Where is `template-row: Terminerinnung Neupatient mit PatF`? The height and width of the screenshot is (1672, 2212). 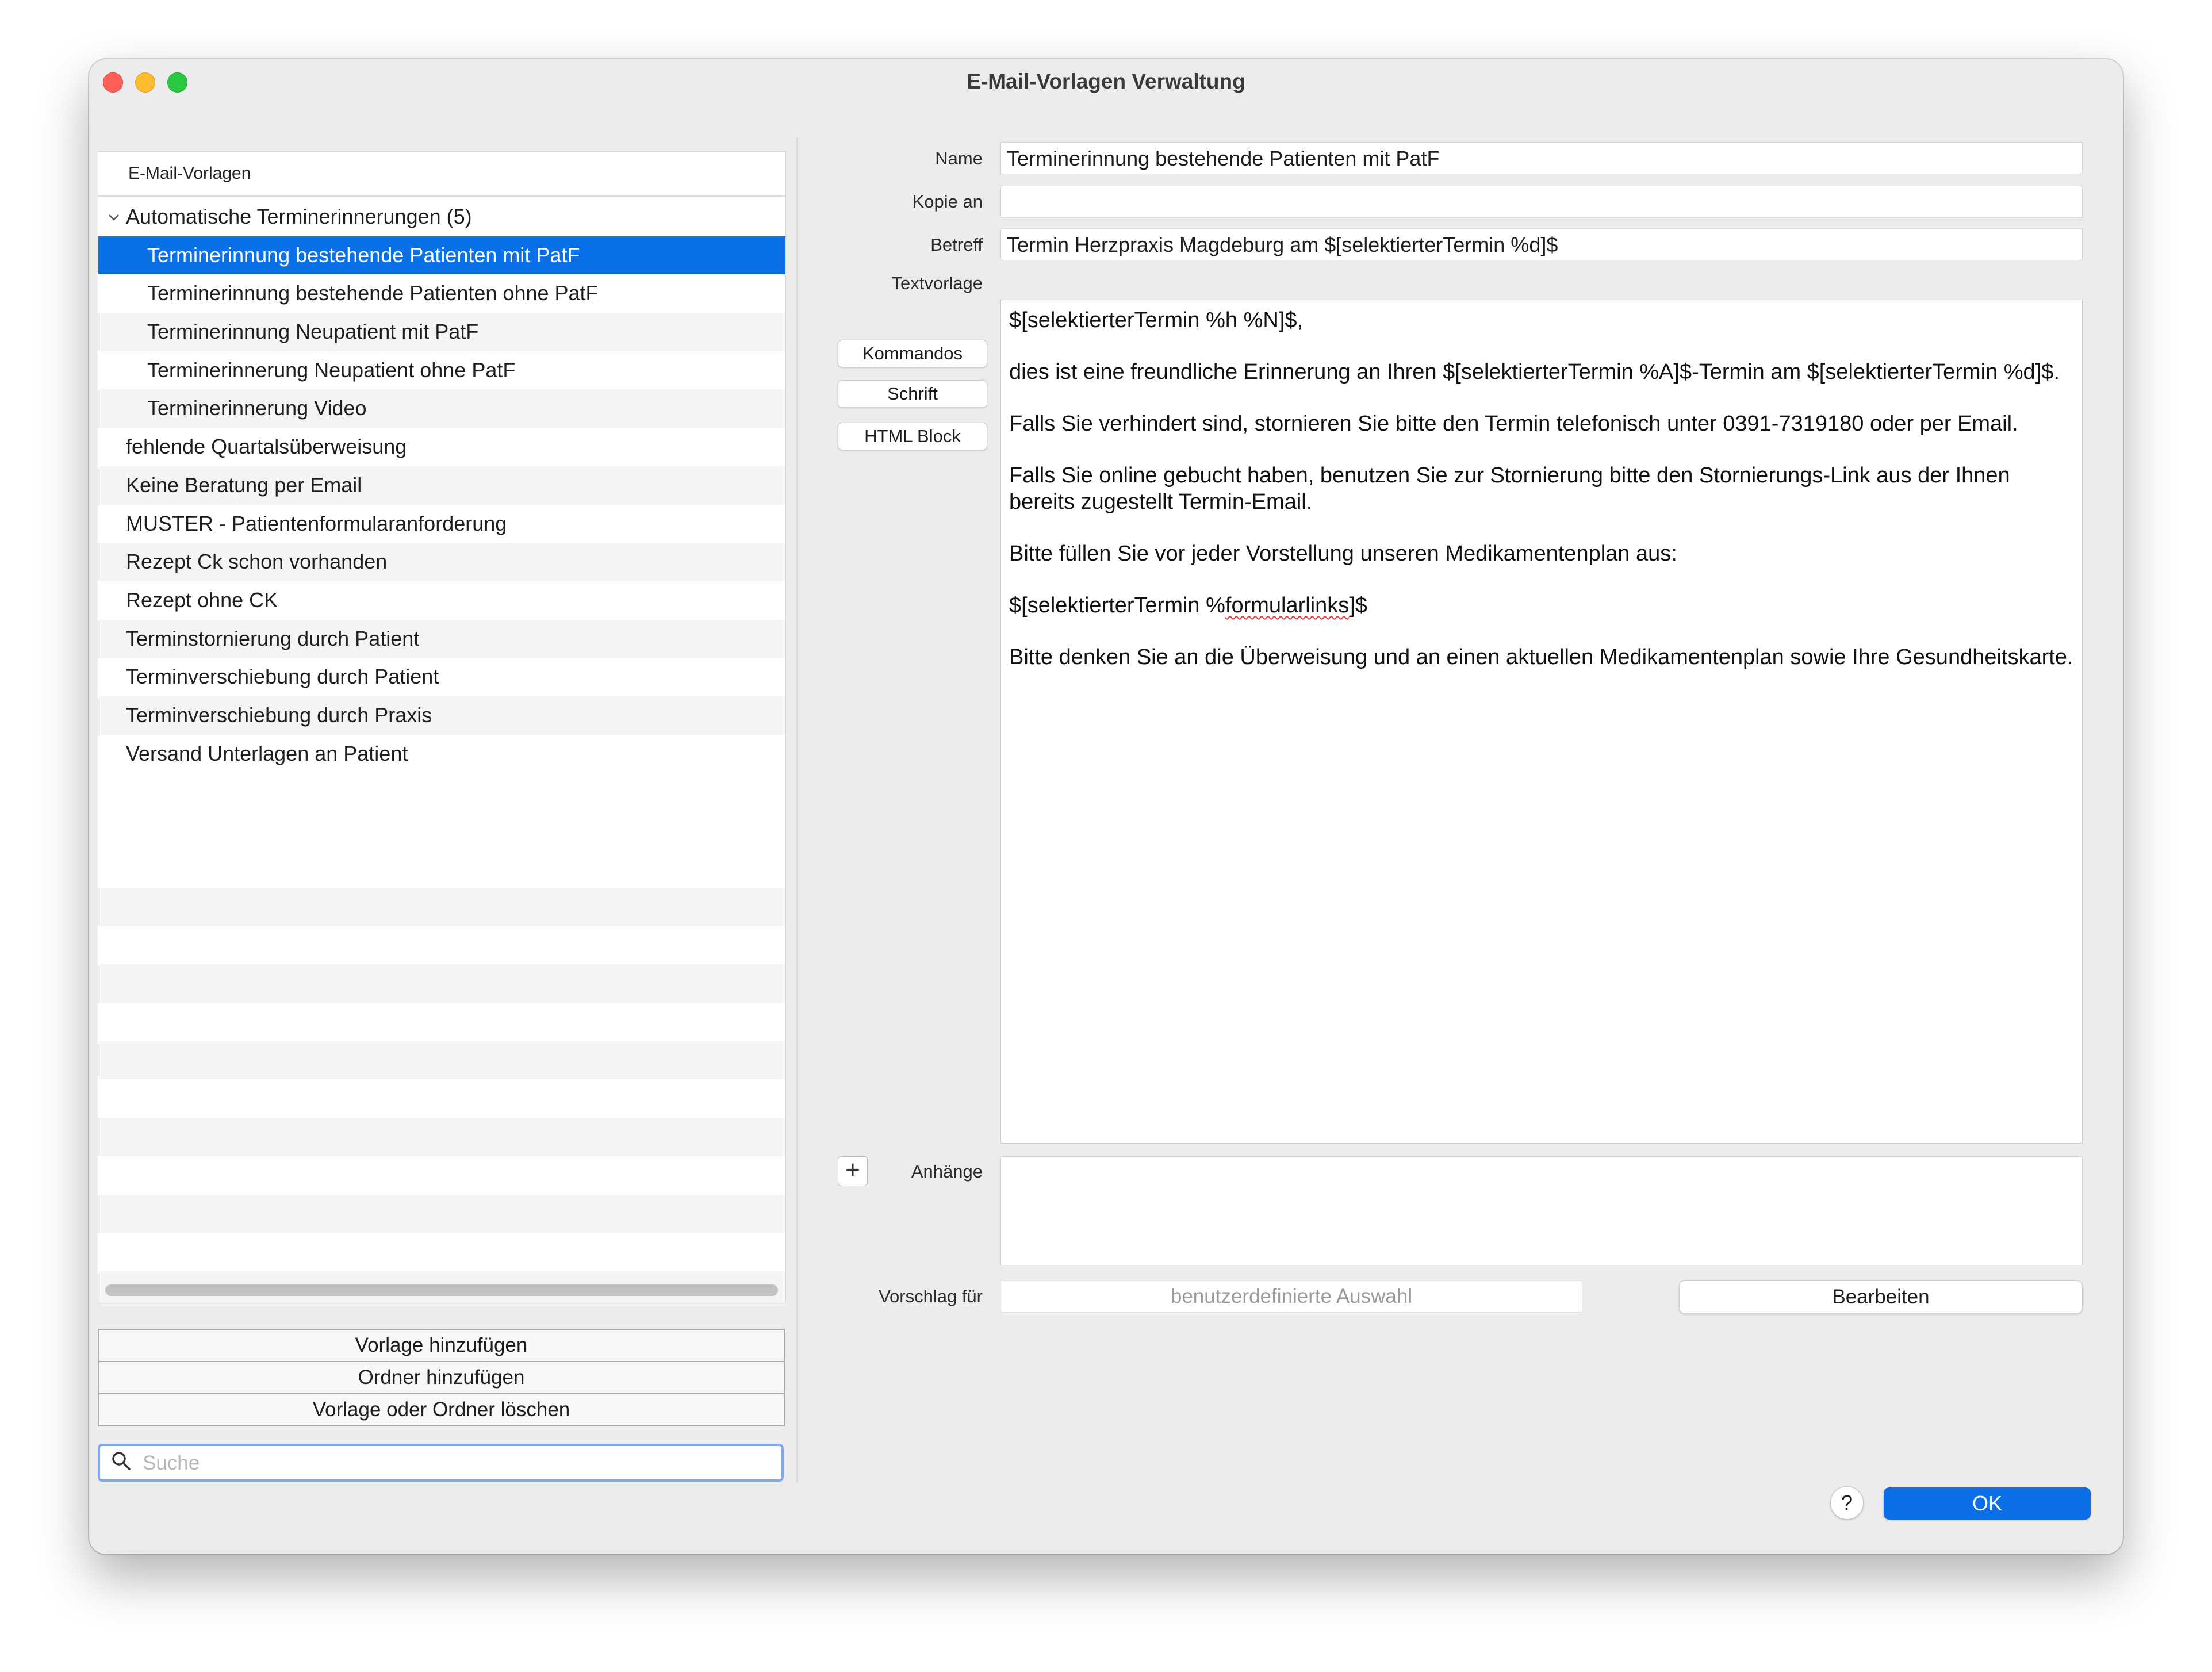 template-row: Terminerinnung Neupatient mit PatF is located at coordinates (441, 332).